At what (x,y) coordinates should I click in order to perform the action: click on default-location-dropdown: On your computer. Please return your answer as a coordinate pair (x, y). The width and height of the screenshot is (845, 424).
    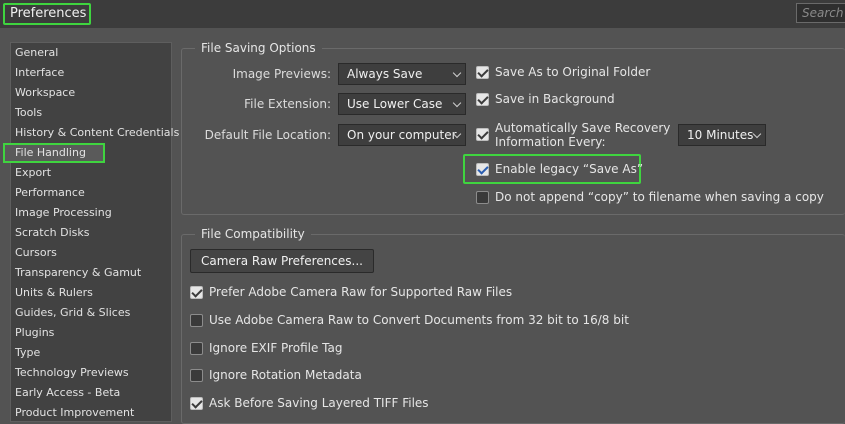
    Looking at the image, I should click on (402, 135).